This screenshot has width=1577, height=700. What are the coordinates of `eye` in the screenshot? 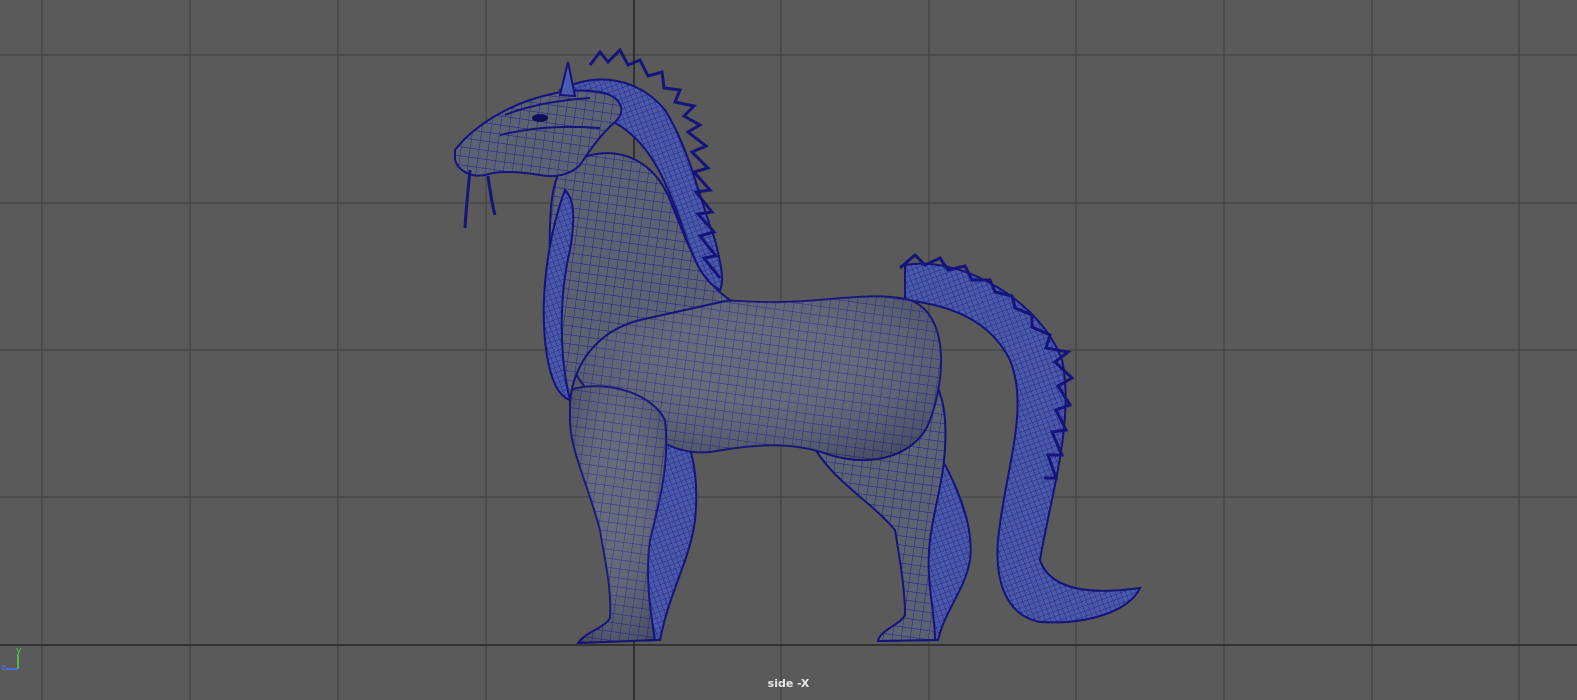 It's located at (540, 118).